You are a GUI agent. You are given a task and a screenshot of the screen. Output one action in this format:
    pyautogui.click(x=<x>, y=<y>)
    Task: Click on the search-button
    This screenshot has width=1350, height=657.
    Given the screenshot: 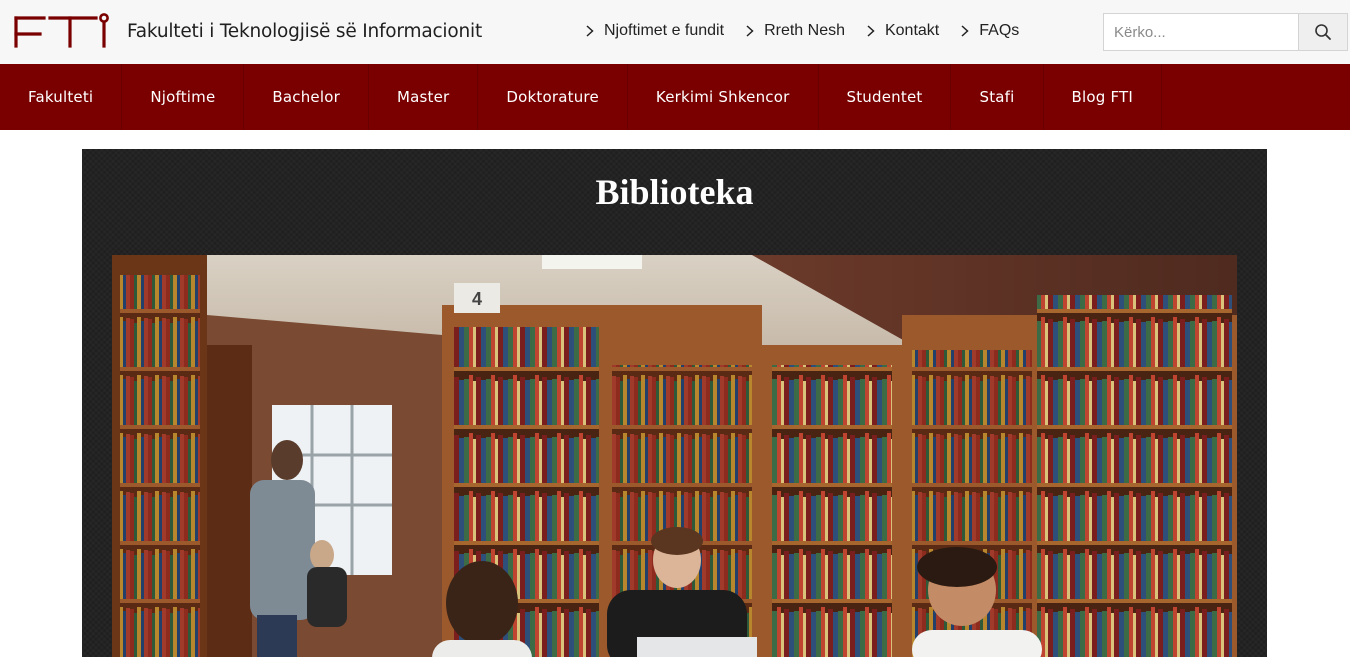 What is the action you would take?
    pyautogui.click(x=1323, y=32)
    